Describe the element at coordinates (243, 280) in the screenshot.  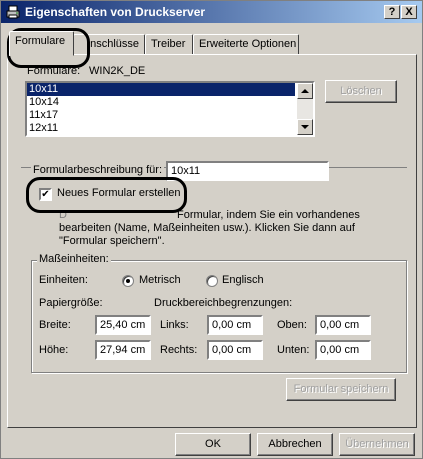
I see `english-label: Englisch` at that location.